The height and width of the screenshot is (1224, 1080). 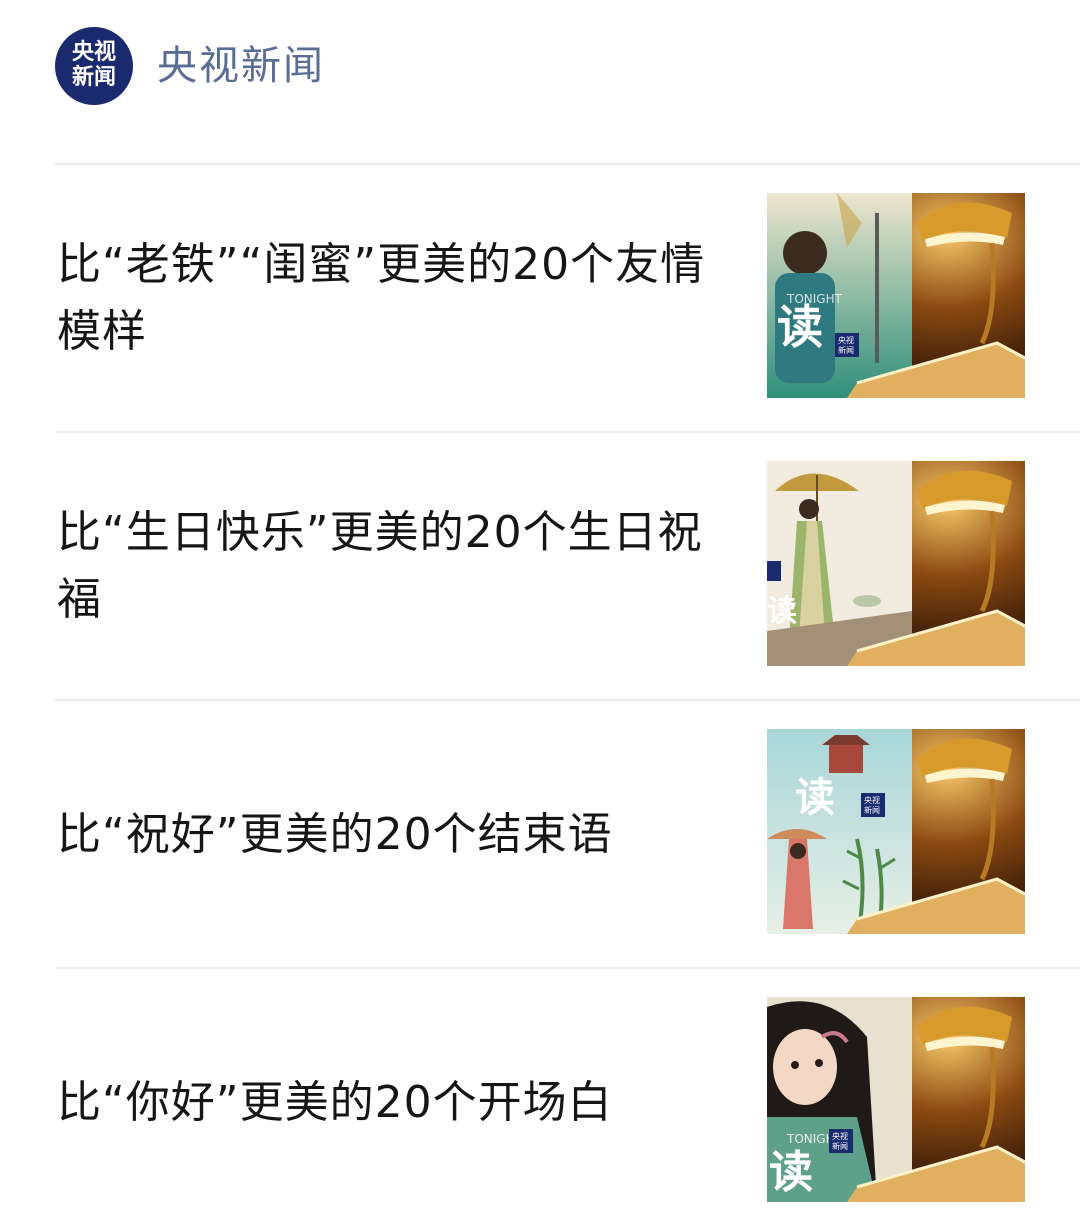 I want to click on thumb-text: TONIGHT, so click(x=814, y=299).